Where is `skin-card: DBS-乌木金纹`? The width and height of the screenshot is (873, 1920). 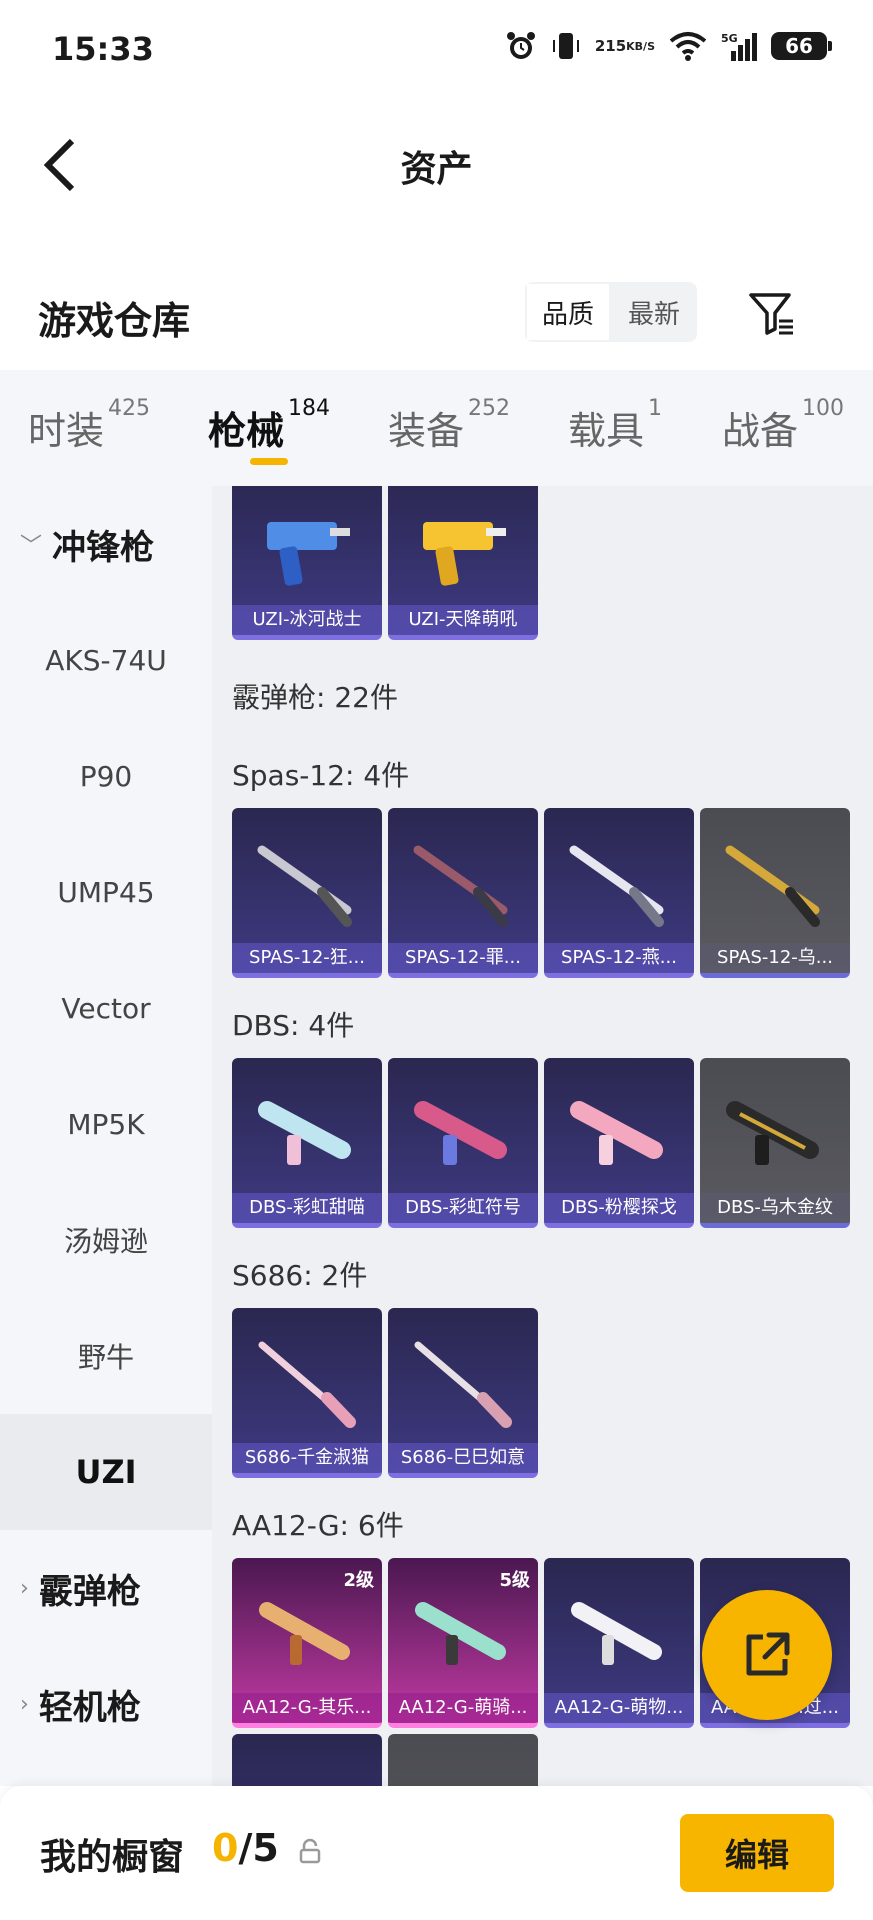
skin-card: DBS-乌木金纹 is located at coordinates (775, 1143).